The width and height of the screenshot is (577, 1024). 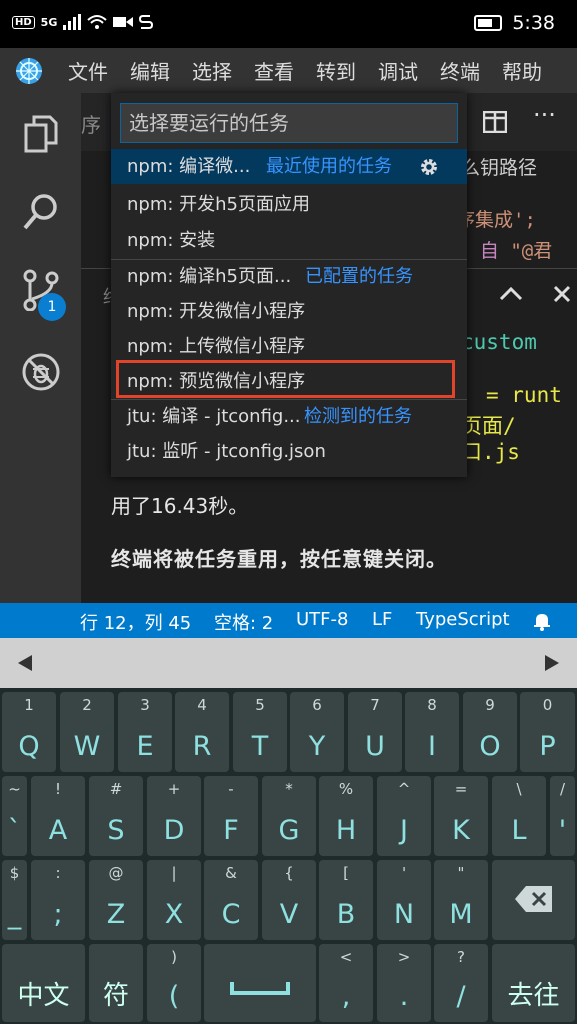 What do you see at coordinates (429, 167) in the screenshot?
I see `gear-icon` at bounding box center [429, 167].